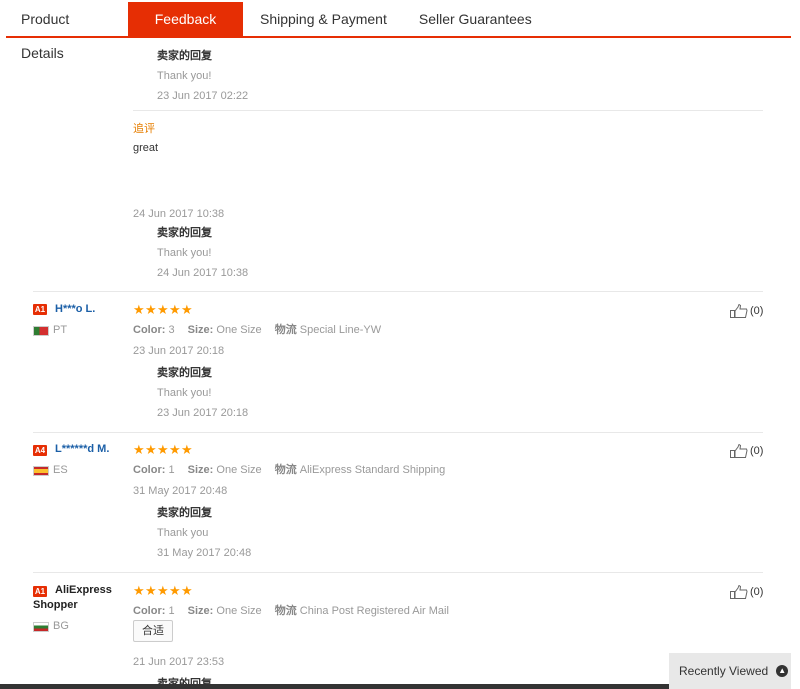  Describe the element at coordinates (374, 611) in the screenshot. I see `logistics-value: China Post Registered Air Mail` at that location.